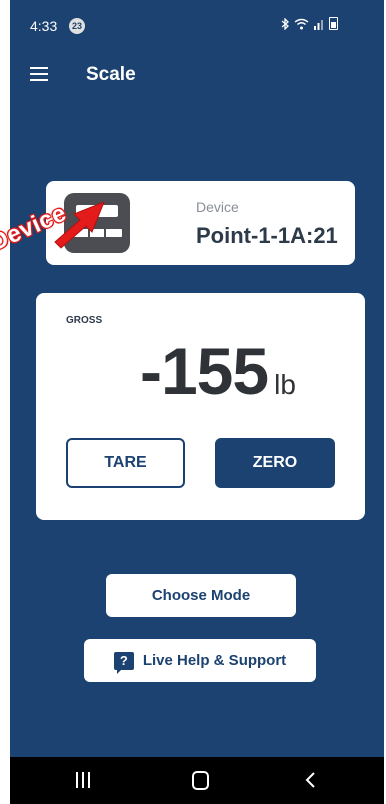  I want to click on weight-readout: -155 lb, so click(218, 371).